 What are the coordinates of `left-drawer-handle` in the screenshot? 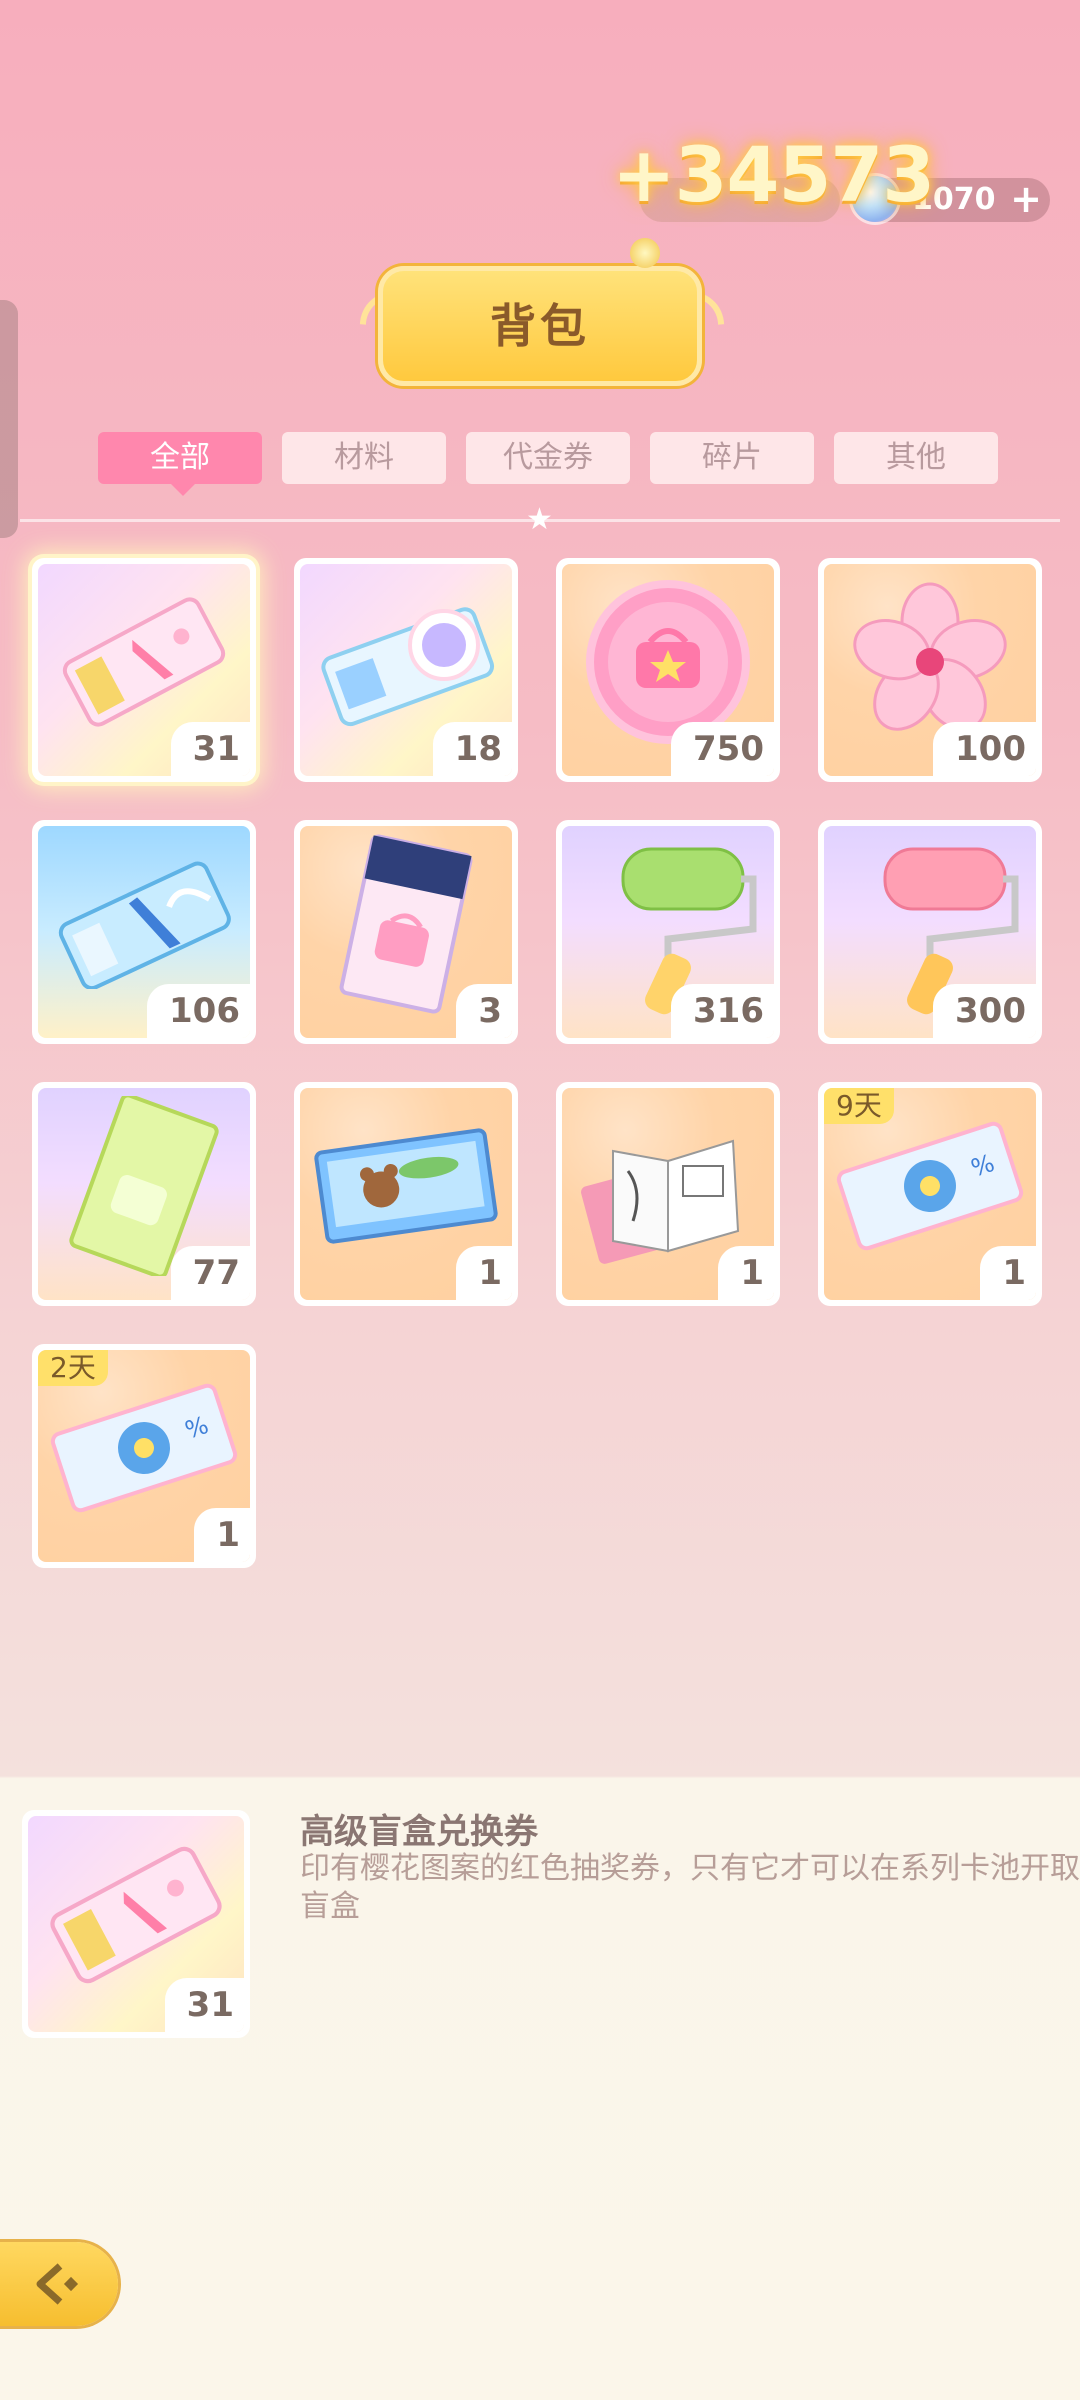 It's located at (9, 419).